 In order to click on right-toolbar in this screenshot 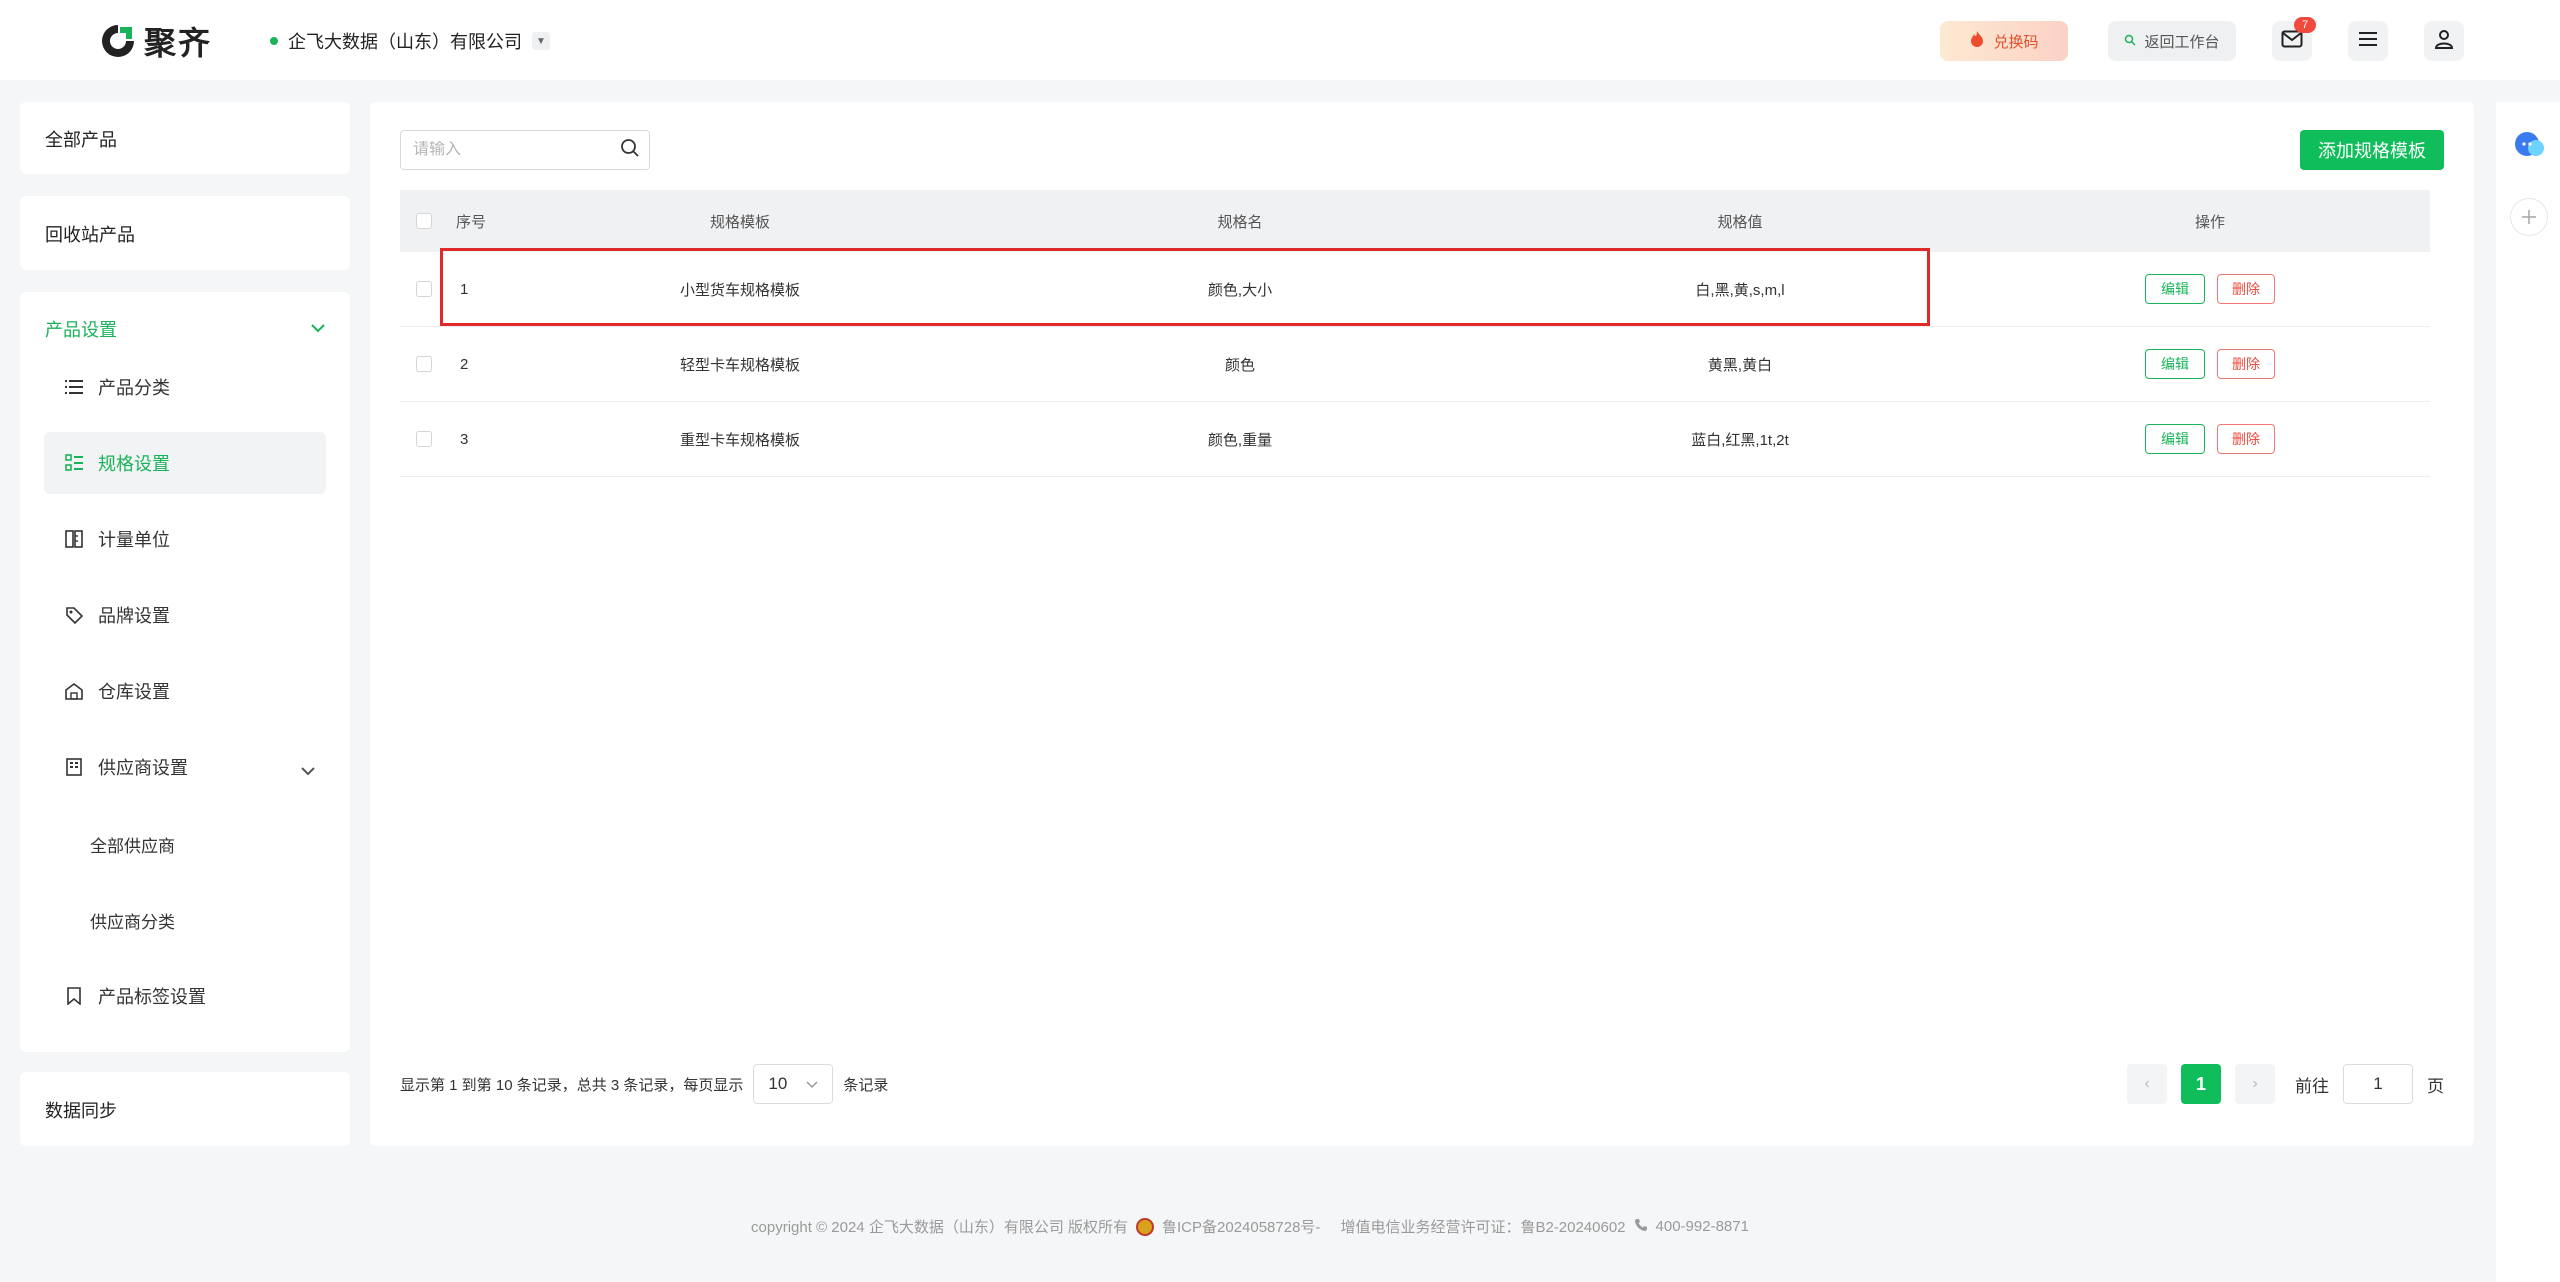, I will do `click(2528, 692)`.